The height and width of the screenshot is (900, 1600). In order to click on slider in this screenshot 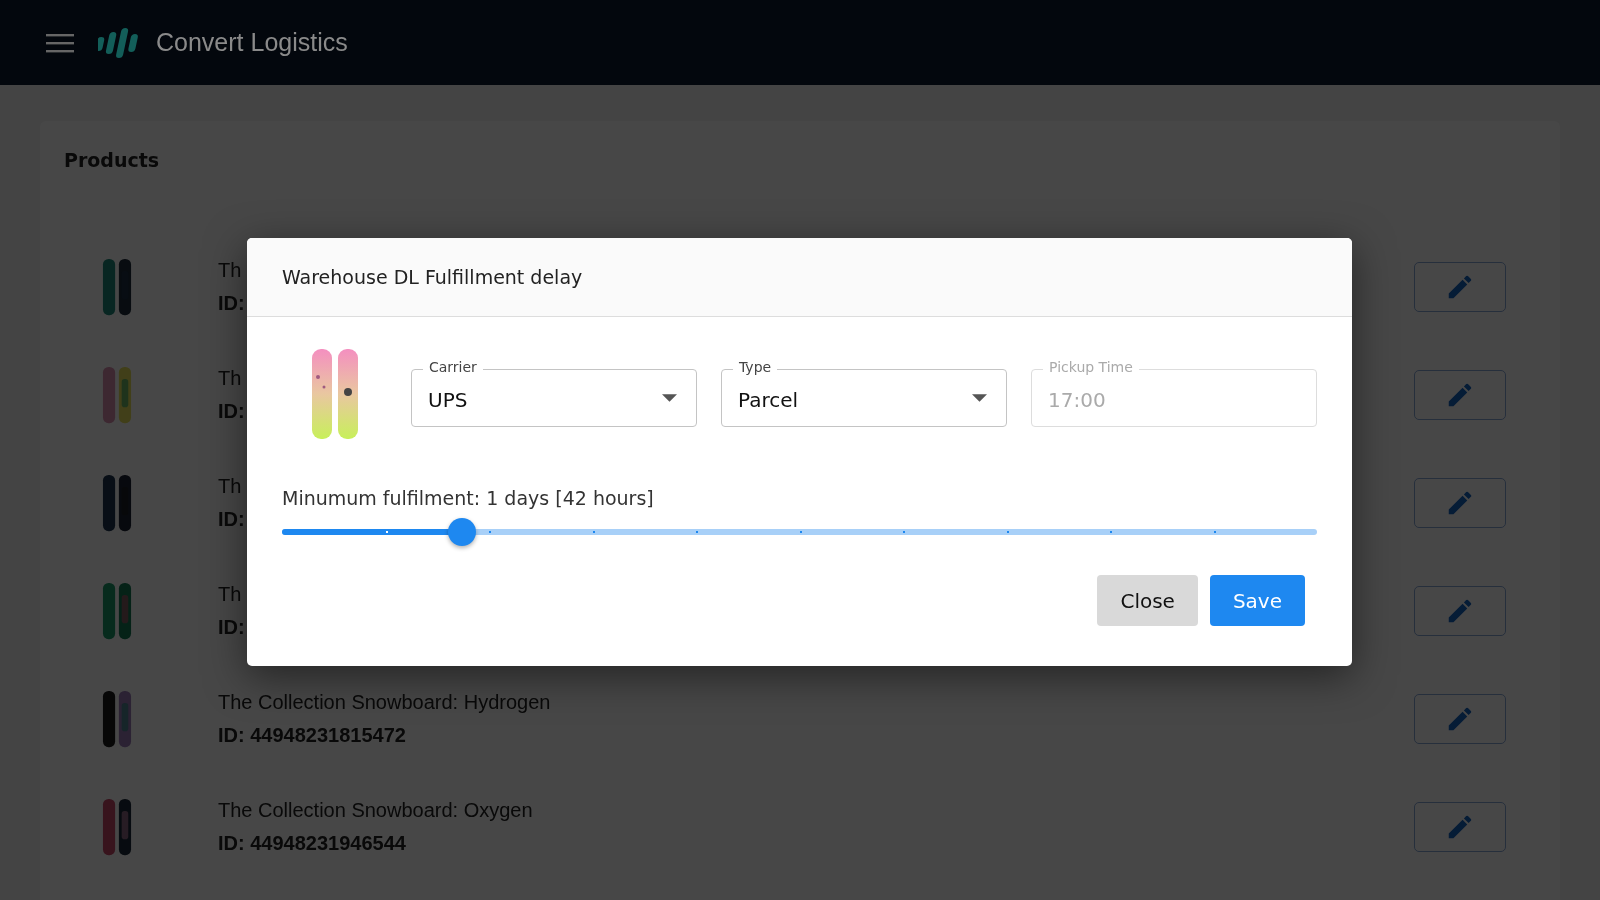, I will do `click(799, 532)`.